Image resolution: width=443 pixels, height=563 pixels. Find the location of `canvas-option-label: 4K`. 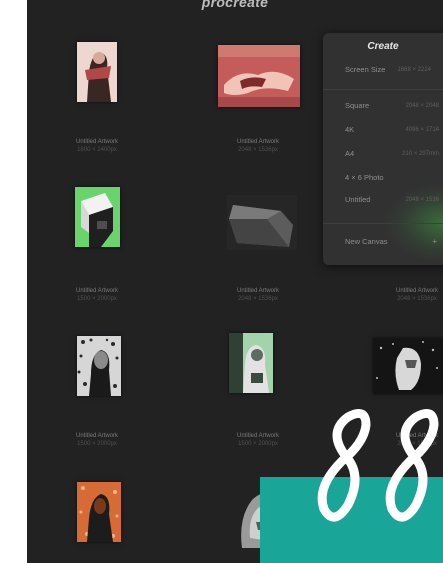

canvas-option-label: 4K is located at coordinates (350, 129).